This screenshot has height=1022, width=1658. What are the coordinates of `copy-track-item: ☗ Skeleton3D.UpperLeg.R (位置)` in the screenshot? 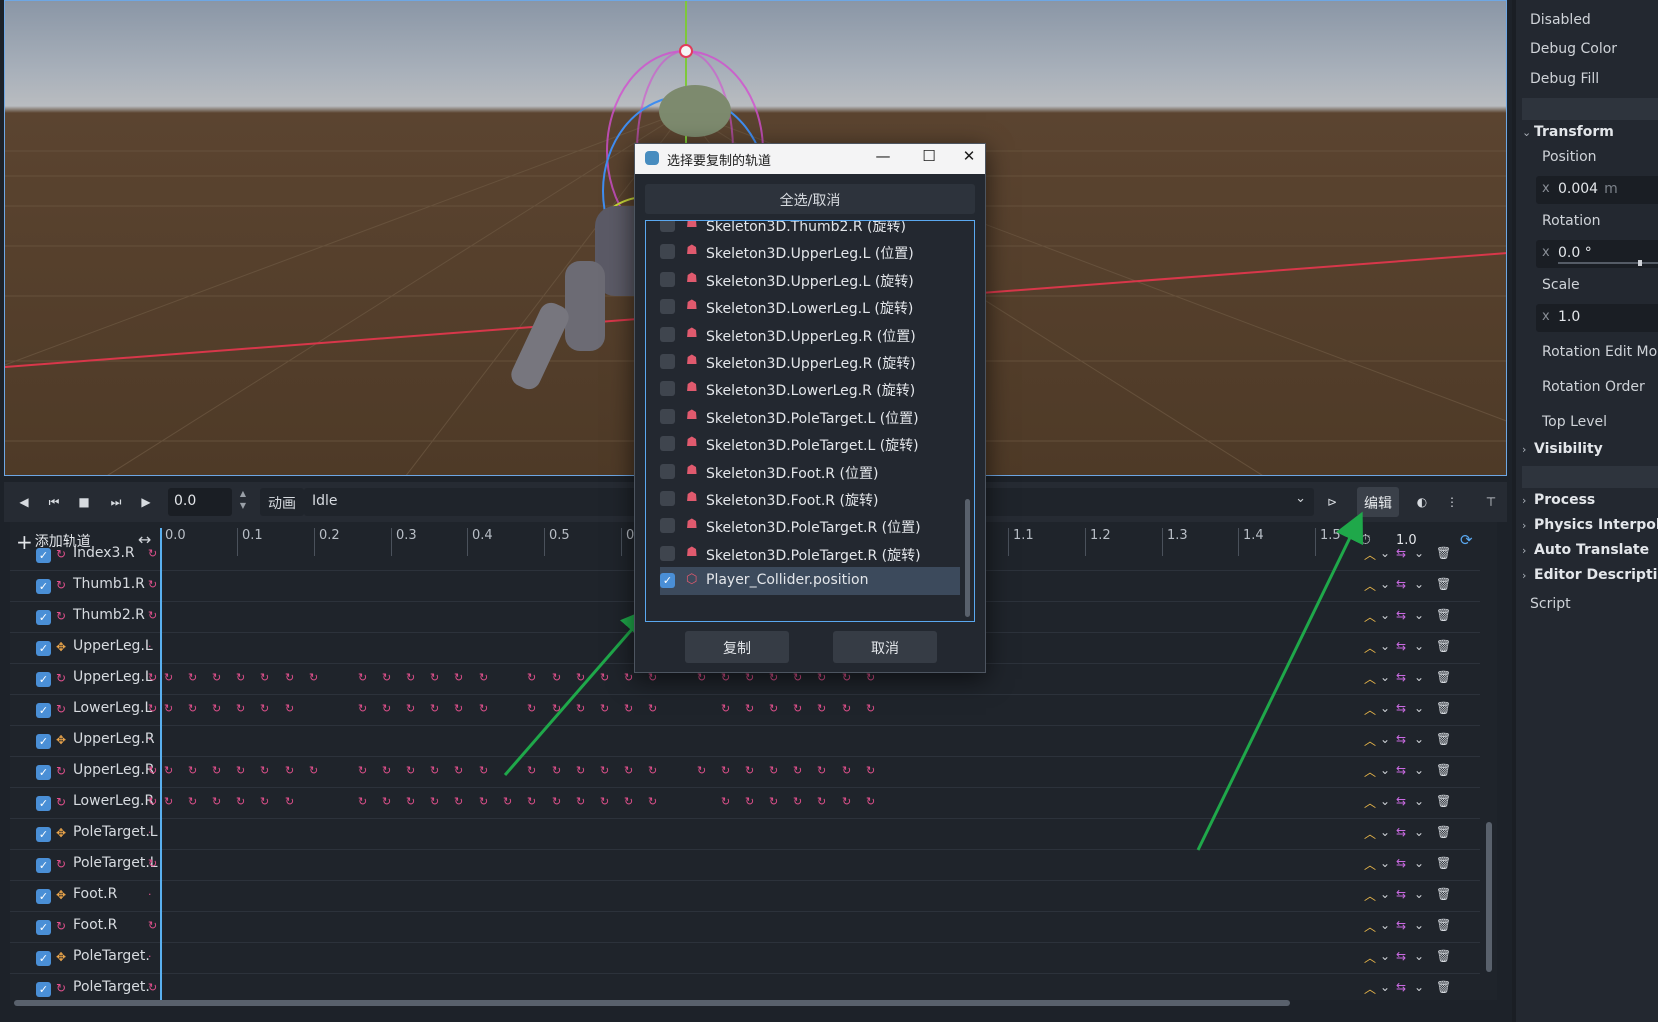 It's located at (810, 335).